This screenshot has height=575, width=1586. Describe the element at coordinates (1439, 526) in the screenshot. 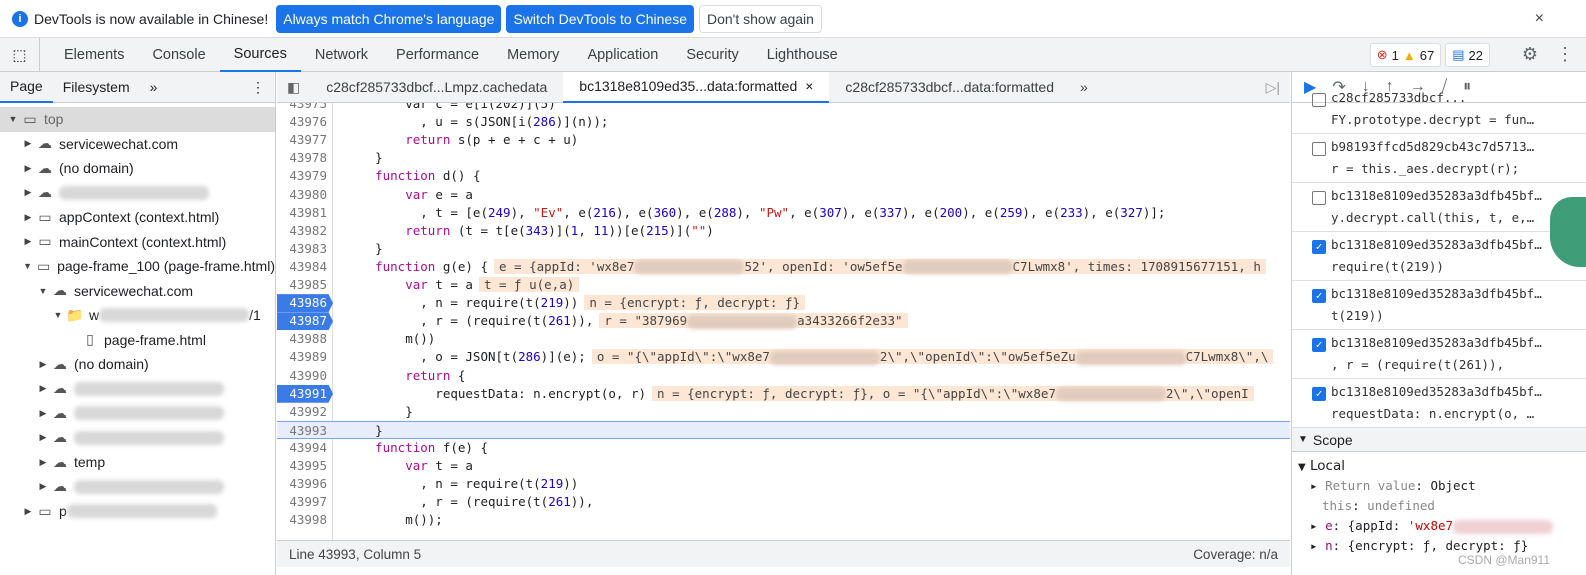

I see `scope-e: ▸ e: {appId: 'wx8e7` at that location.